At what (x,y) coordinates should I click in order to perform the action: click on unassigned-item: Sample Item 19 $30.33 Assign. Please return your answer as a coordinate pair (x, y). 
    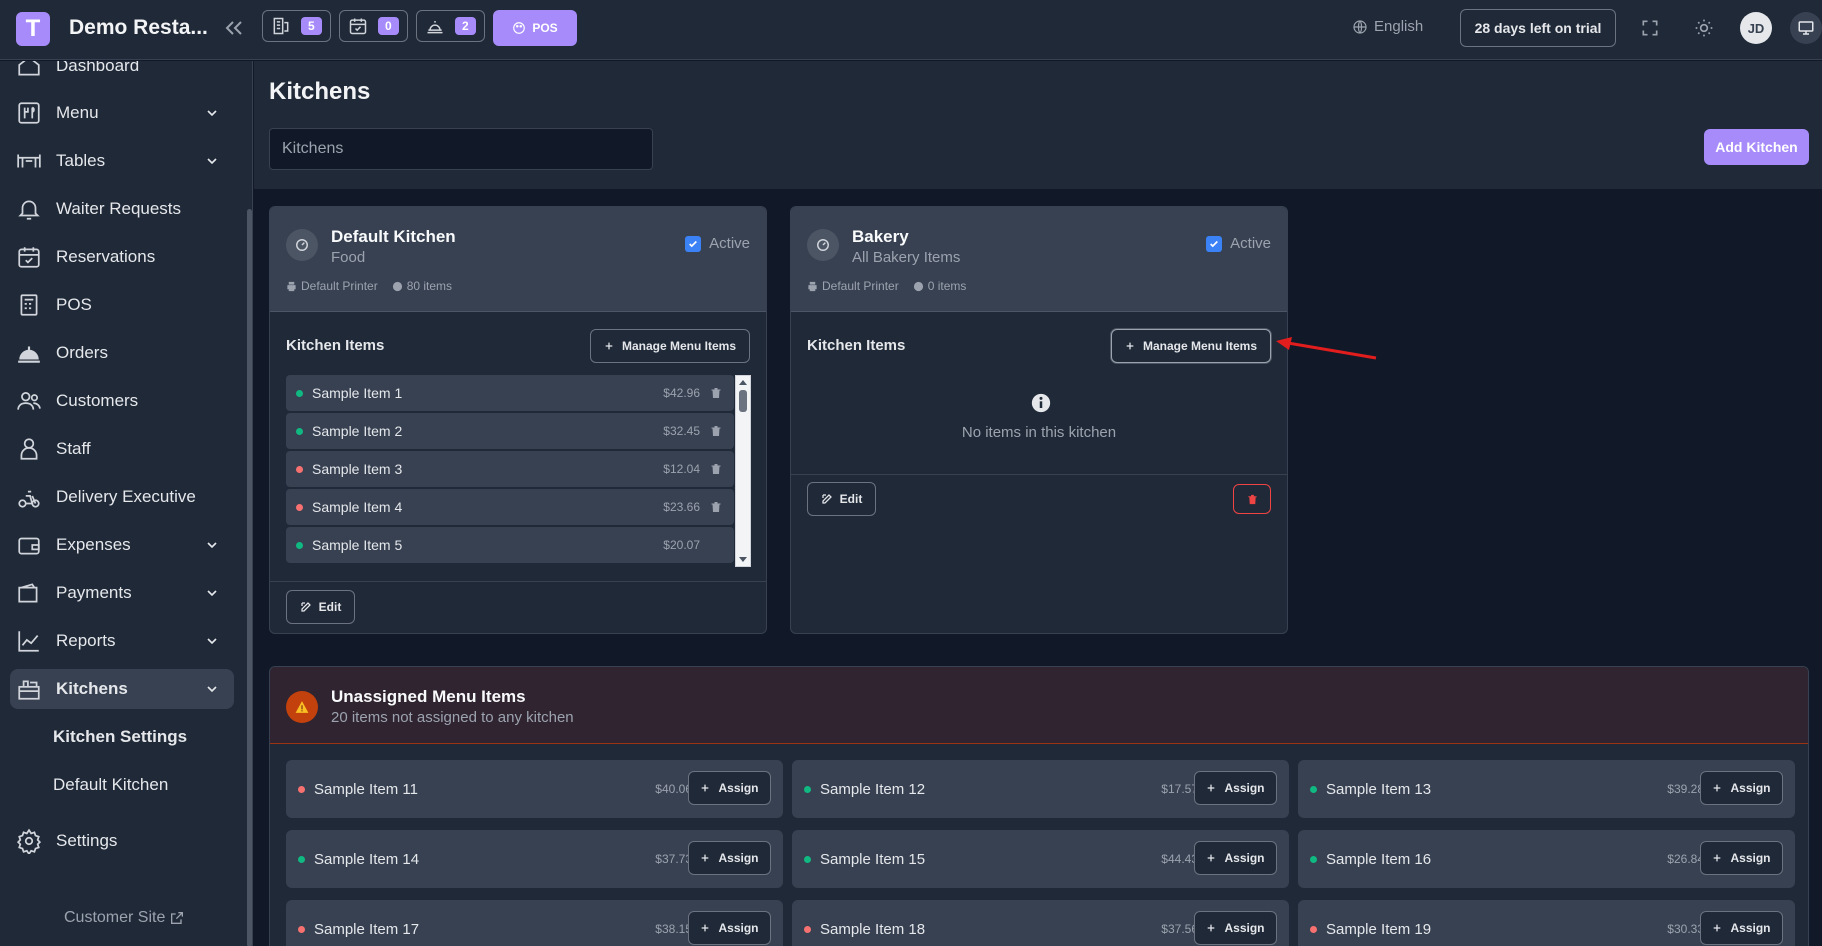
    Looking at the image, I should click on (1546, 923).